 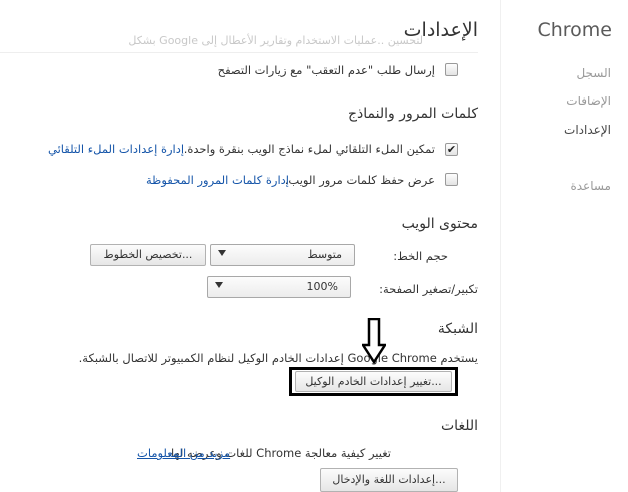 I want to click on do-not-track-checkbox, so click(x=451, y=69).